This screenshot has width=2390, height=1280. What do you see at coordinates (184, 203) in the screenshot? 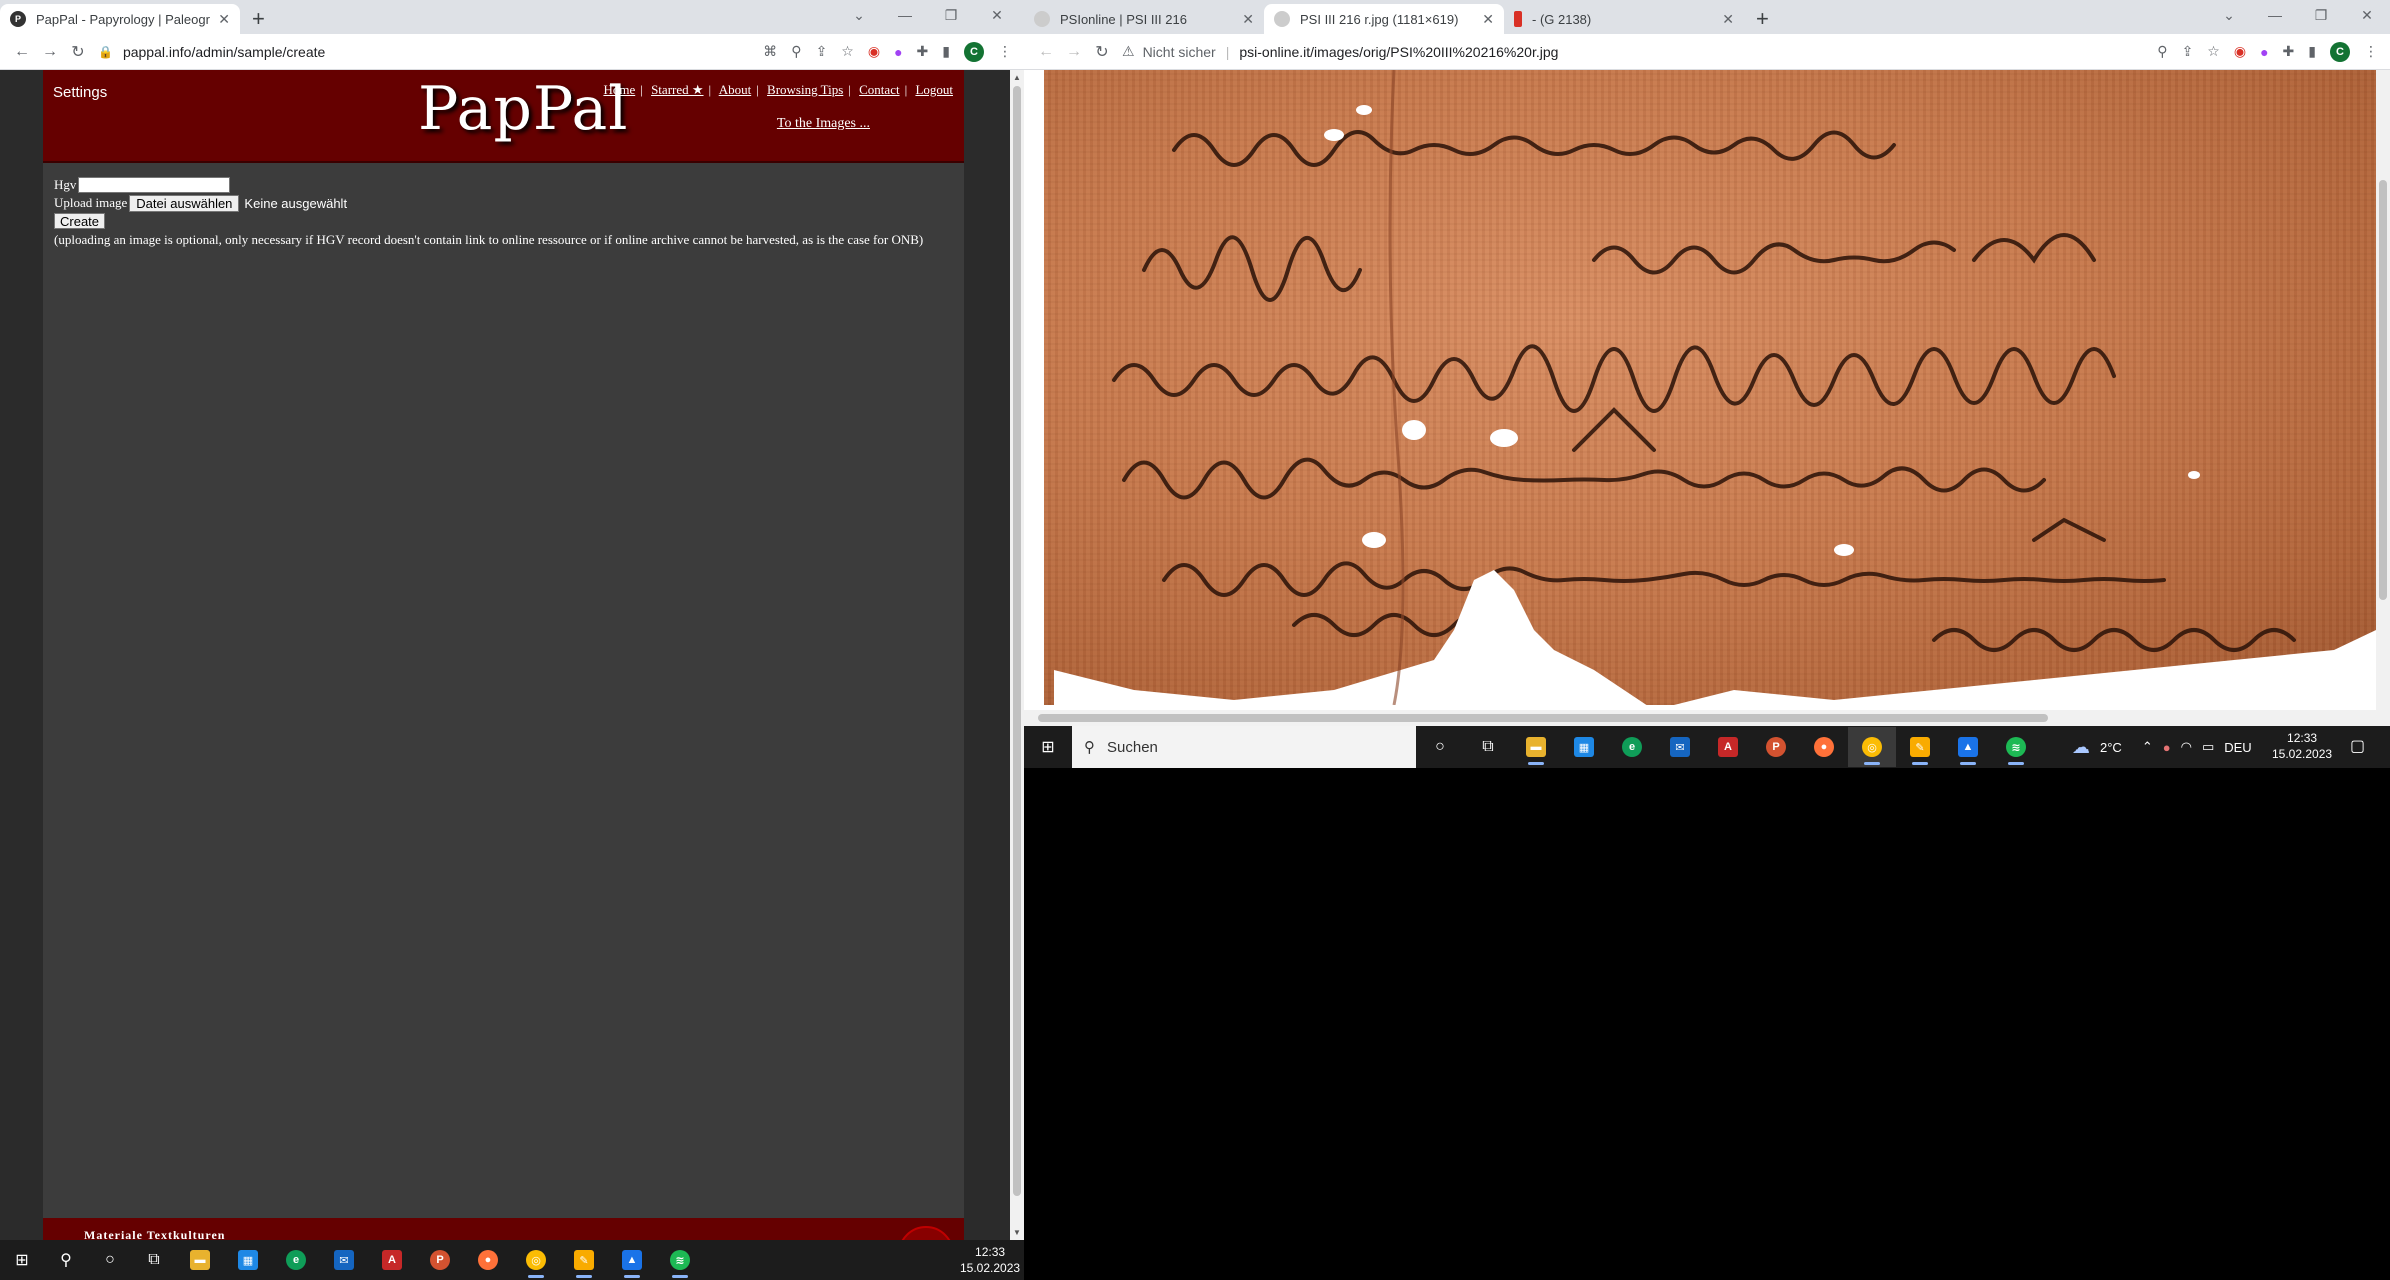
I see `choose-file-button: Datei auswählen` at bounding box center [184, 203].